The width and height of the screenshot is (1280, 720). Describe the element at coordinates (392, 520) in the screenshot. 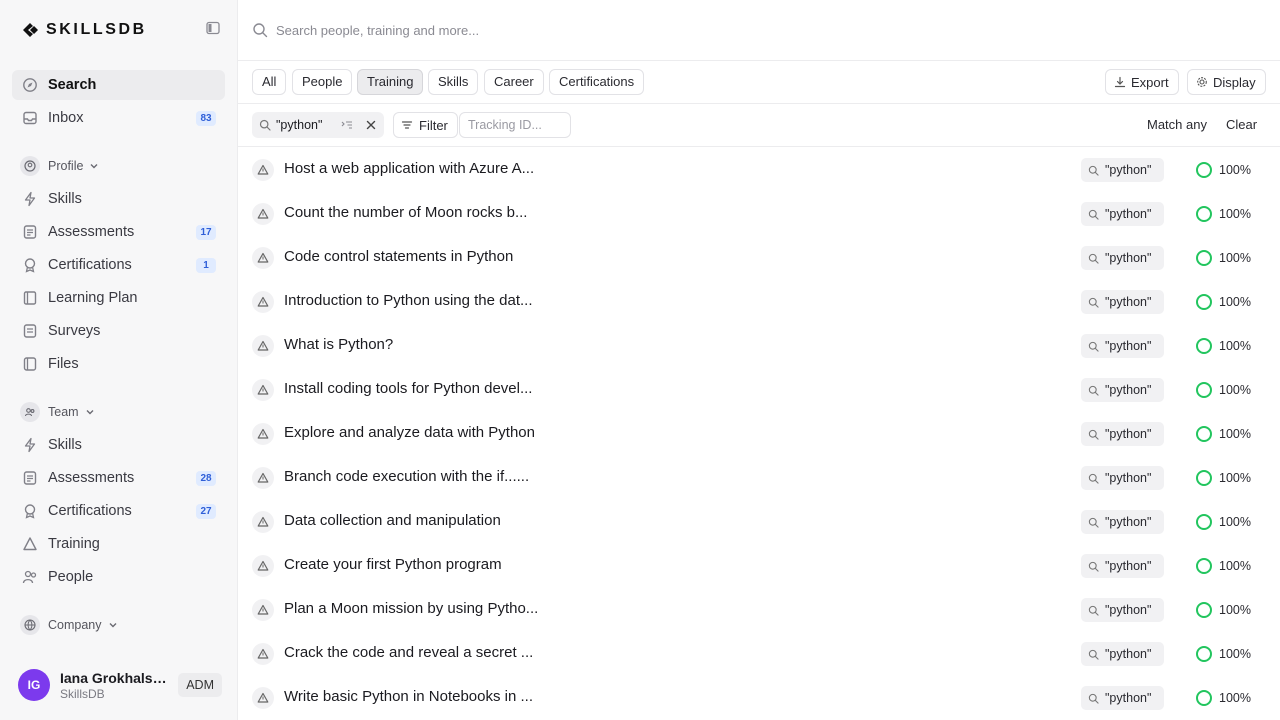

I see `result-title: Data collection and manipulation` at that location.